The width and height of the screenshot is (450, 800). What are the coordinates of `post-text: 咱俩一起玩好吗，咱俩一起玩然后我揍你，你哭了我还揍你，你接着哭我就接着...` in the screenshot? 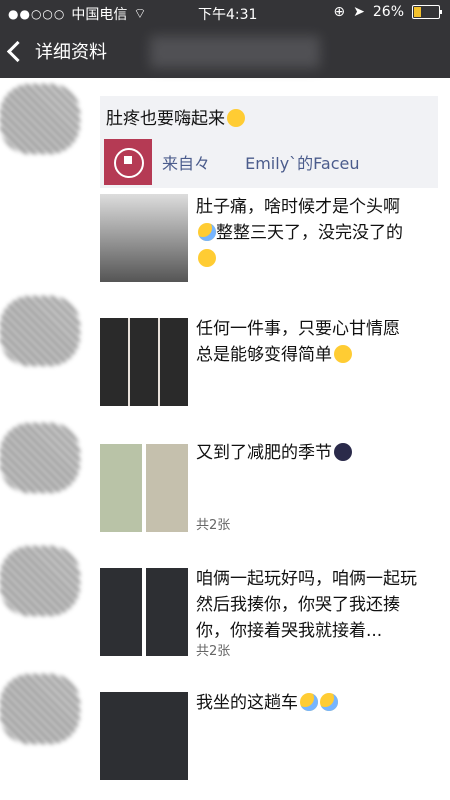 It's located at (306, 605).